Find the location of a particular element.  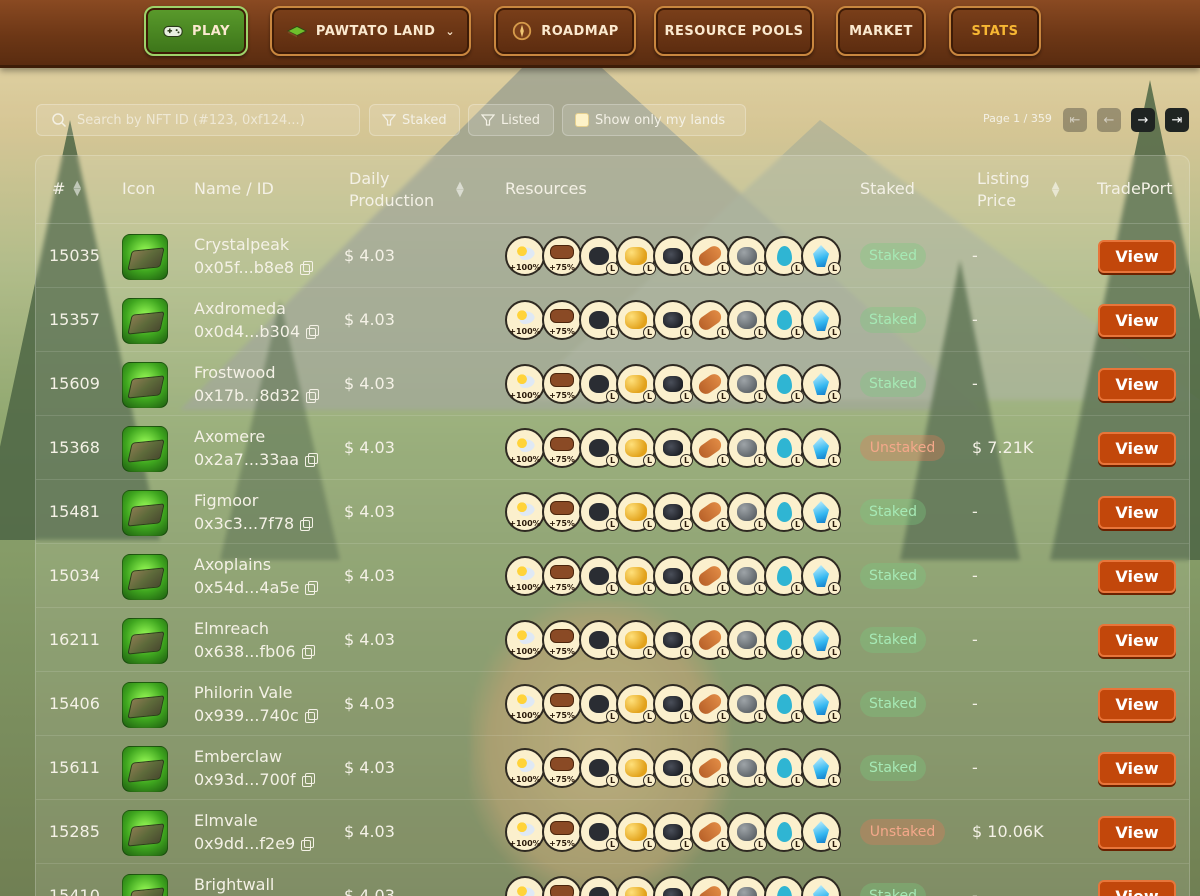

compass-icon is located at coordinates (522, 31).